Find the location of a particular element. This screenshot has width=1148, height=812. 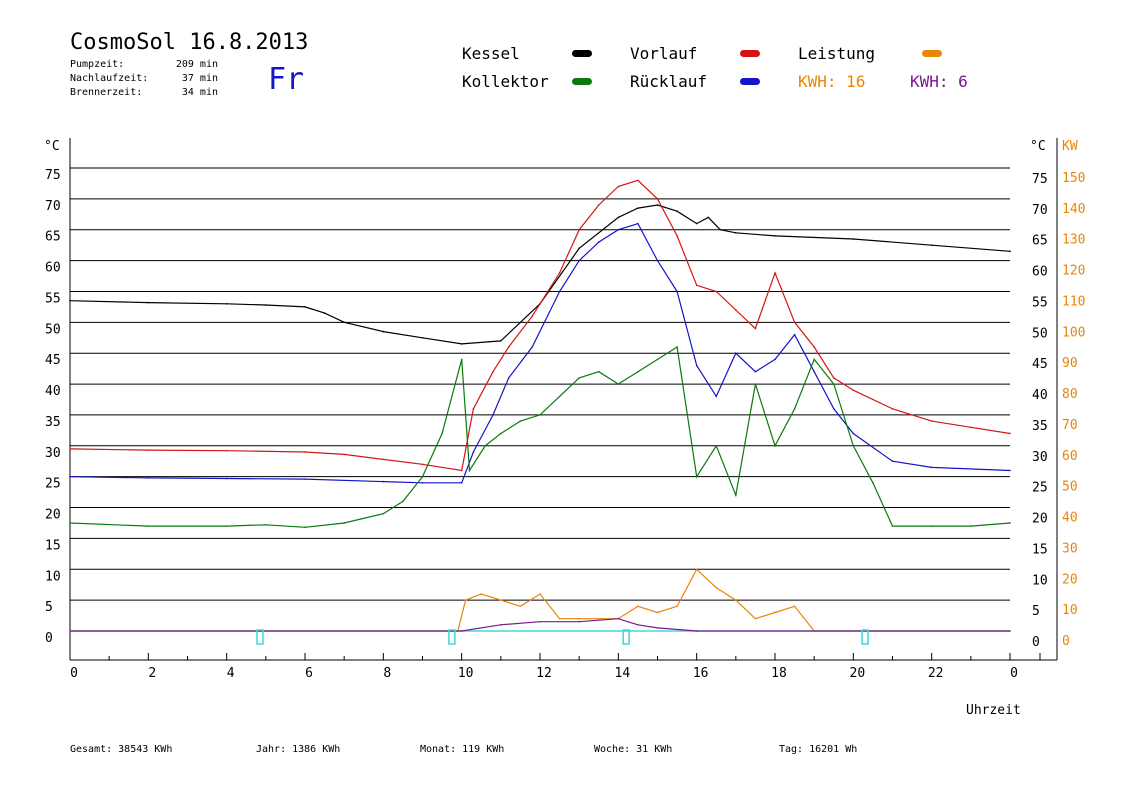

y2-tick-label: 110 is located at coordinates (1073, 301).